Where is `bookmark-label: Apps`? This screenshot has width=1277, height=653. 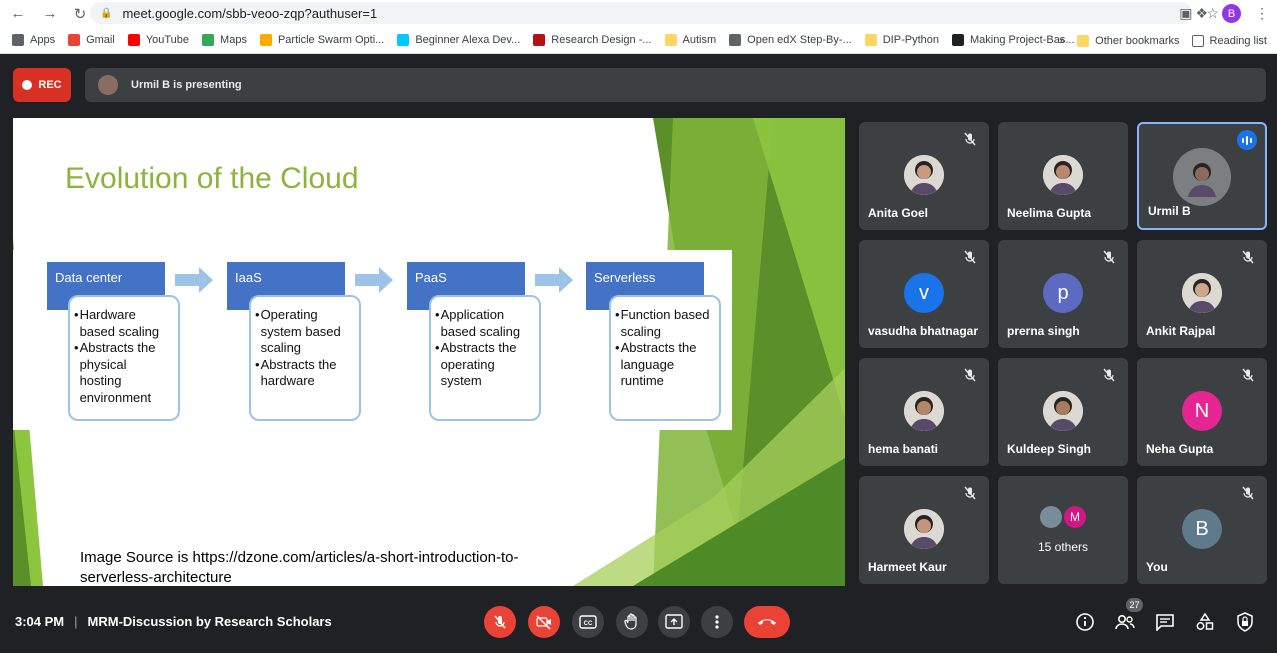
bookmark-label: Apps is located at coordinates (43, 40).